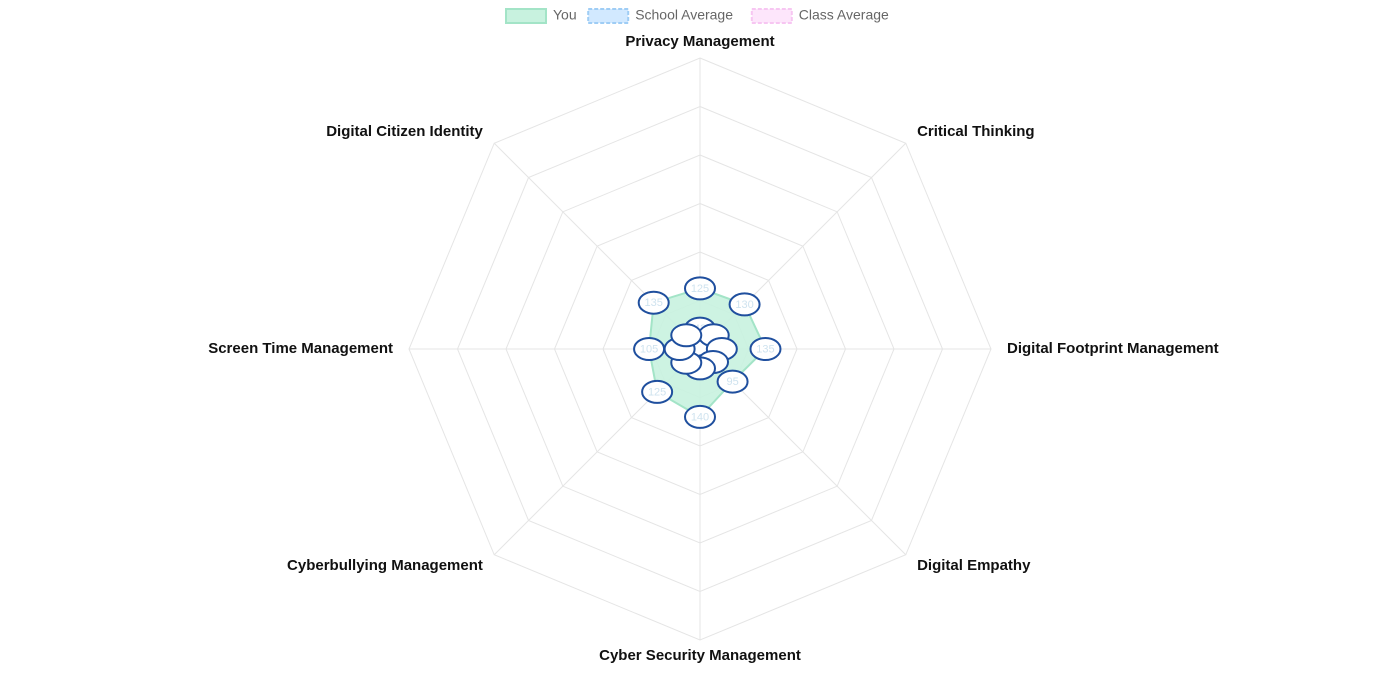 The width and height of the screenshot is (1400, 700). What do you see at coordinates (404, 131) in the screenshot?
I see `axis-label-digital-citizen-identity: Digital Citizen Identity` at bounding box center [404, 131].